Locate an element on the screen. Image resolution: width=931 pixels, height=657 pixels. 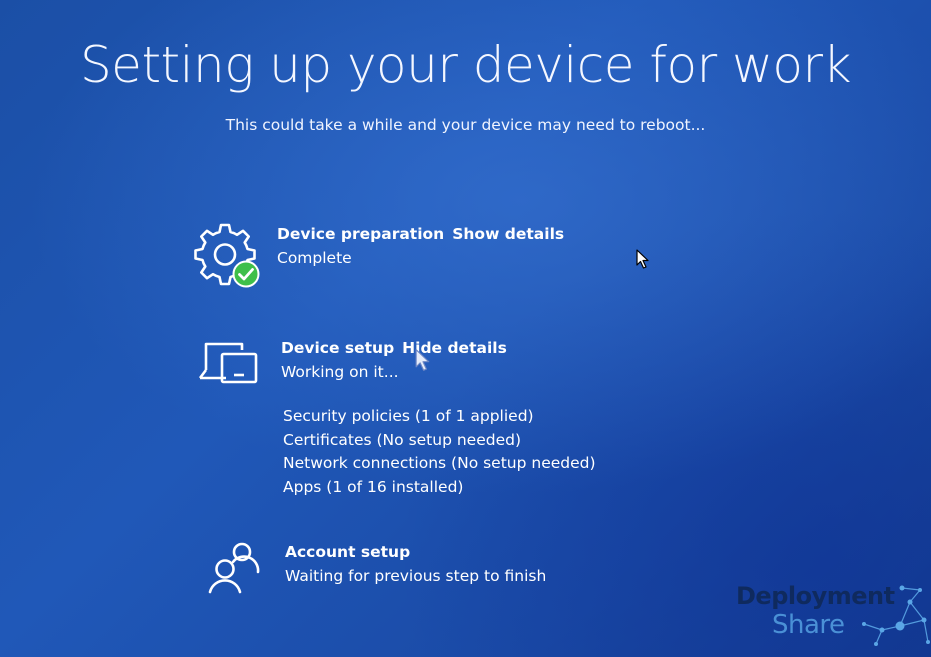
step-device-preparation: Device preparation Show details Complete is located at coordinates (420, 246).